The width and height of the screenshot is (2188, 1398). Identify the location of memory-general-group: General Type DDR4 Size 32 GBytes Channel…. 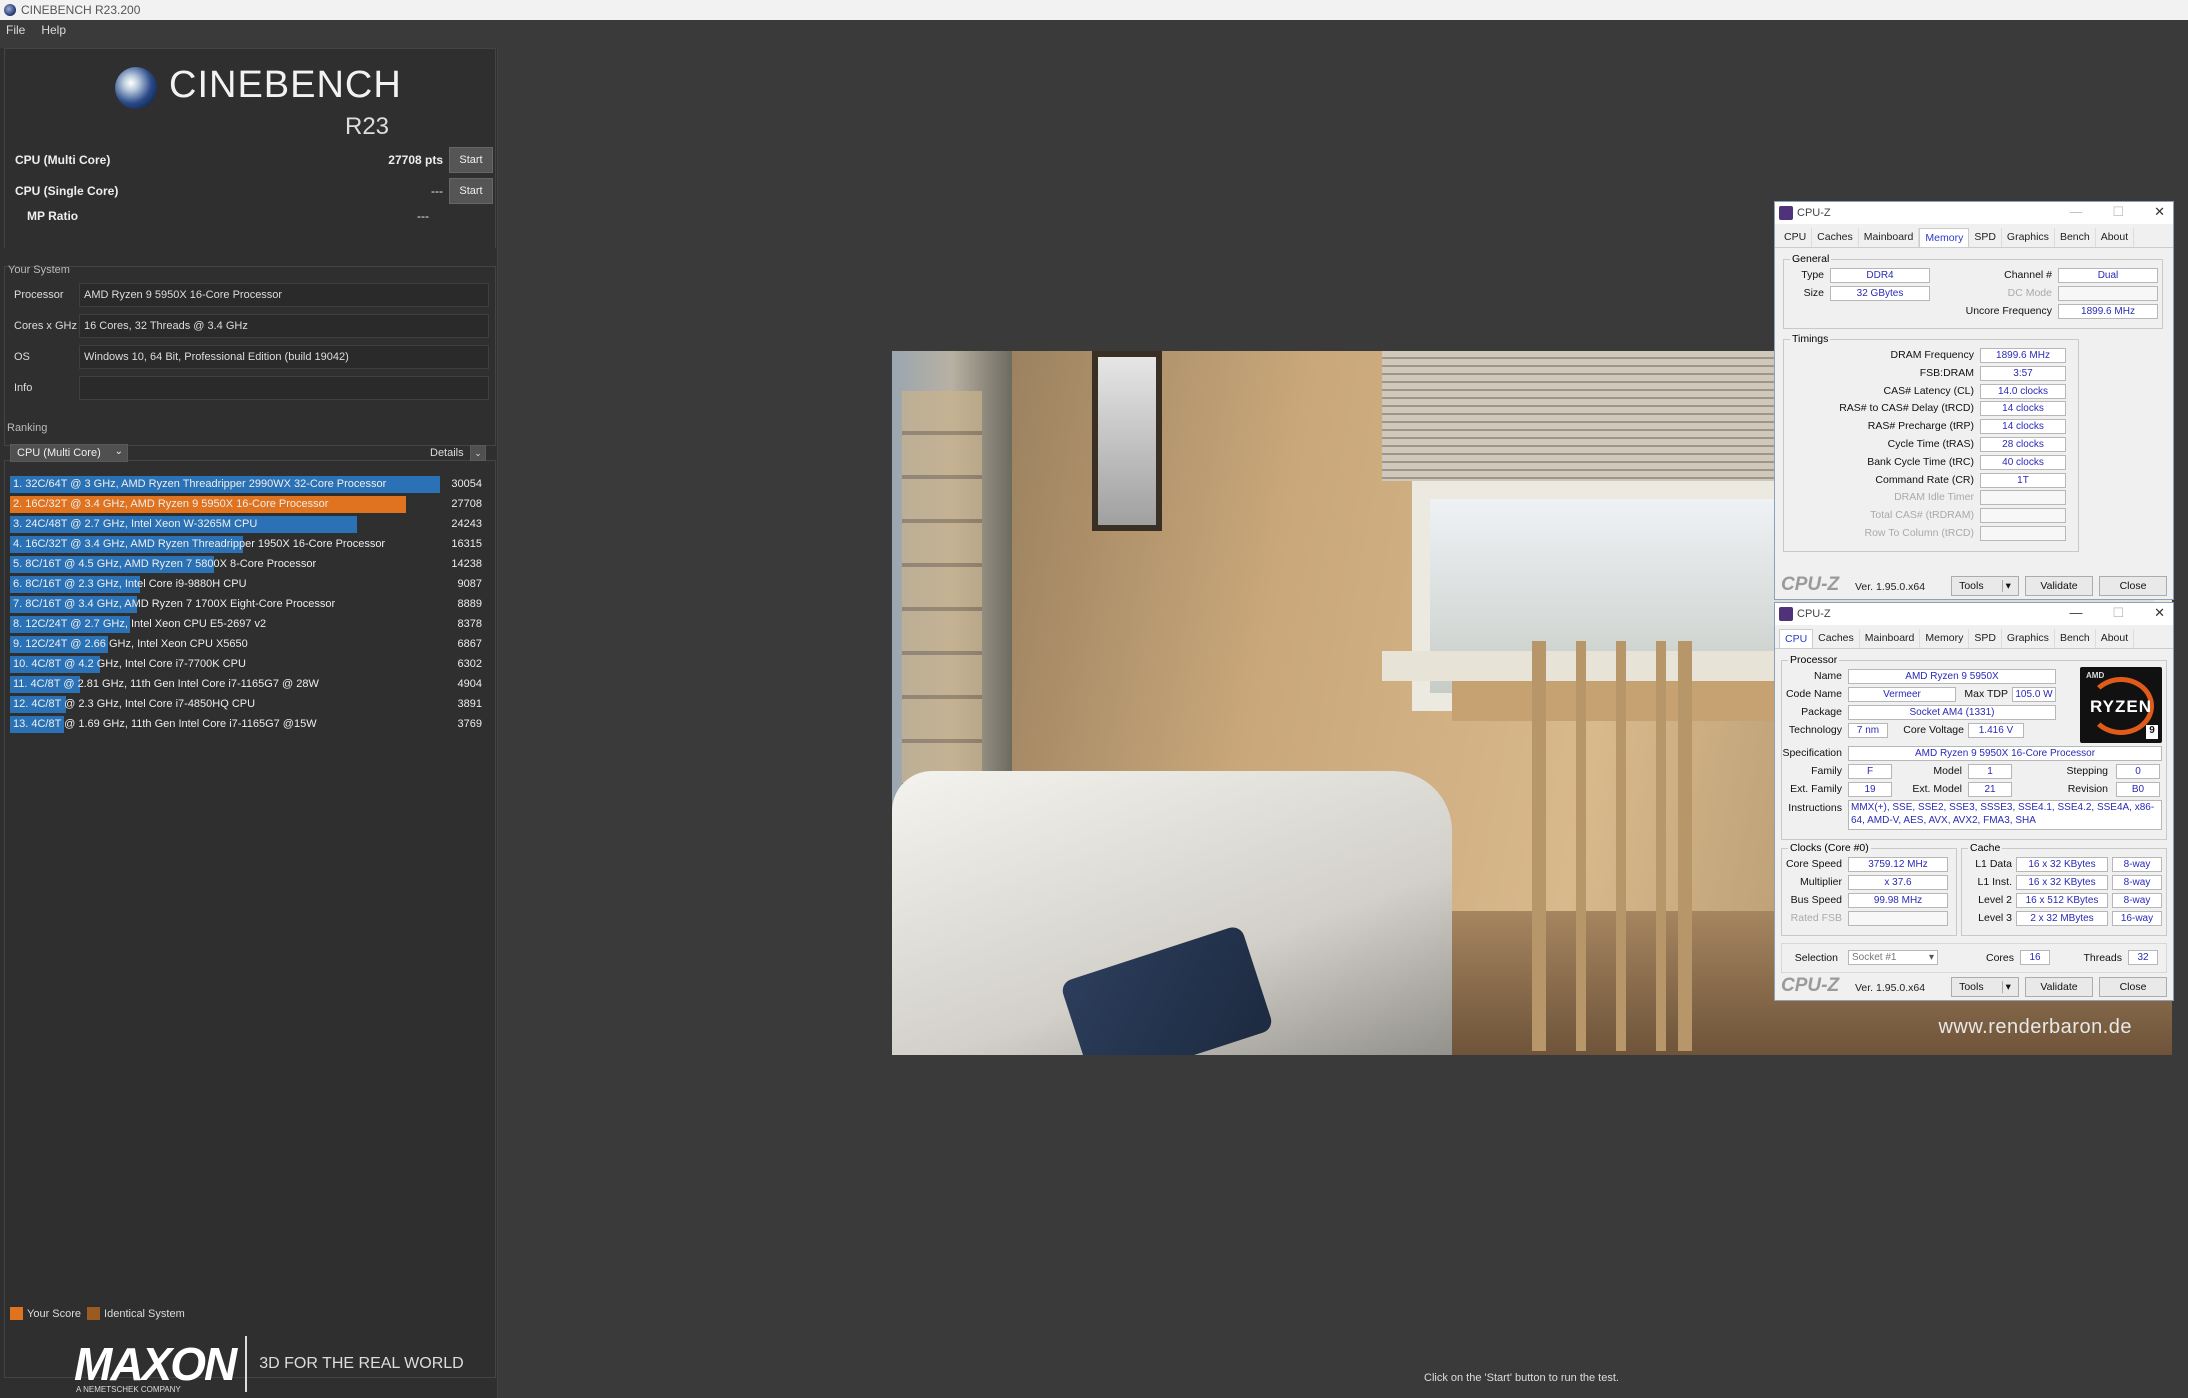
(1973, 291).